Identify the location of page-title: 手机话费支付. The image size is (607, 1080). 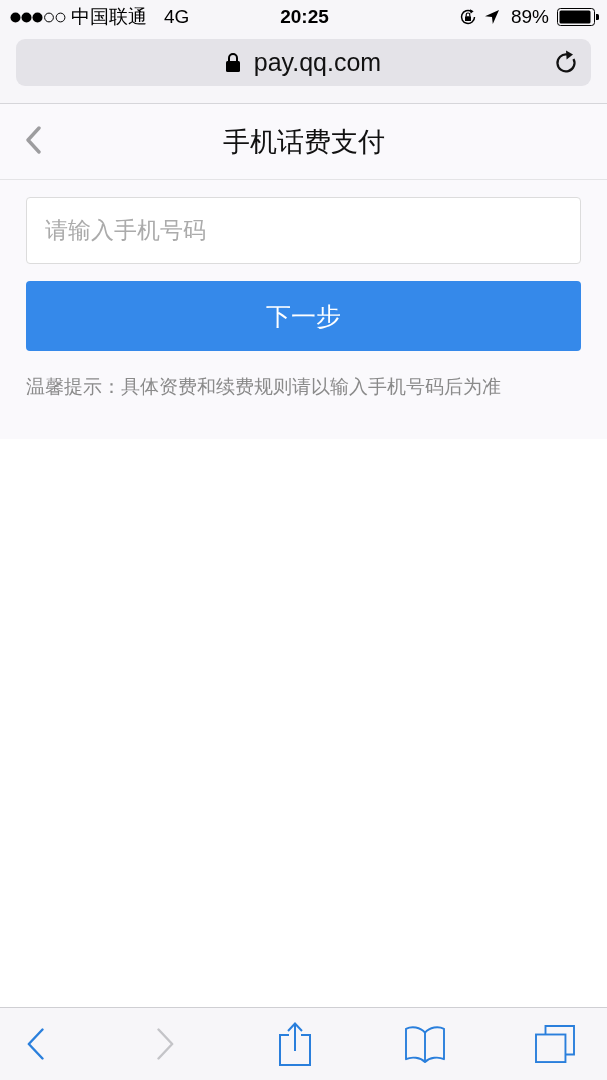
(303, 142).